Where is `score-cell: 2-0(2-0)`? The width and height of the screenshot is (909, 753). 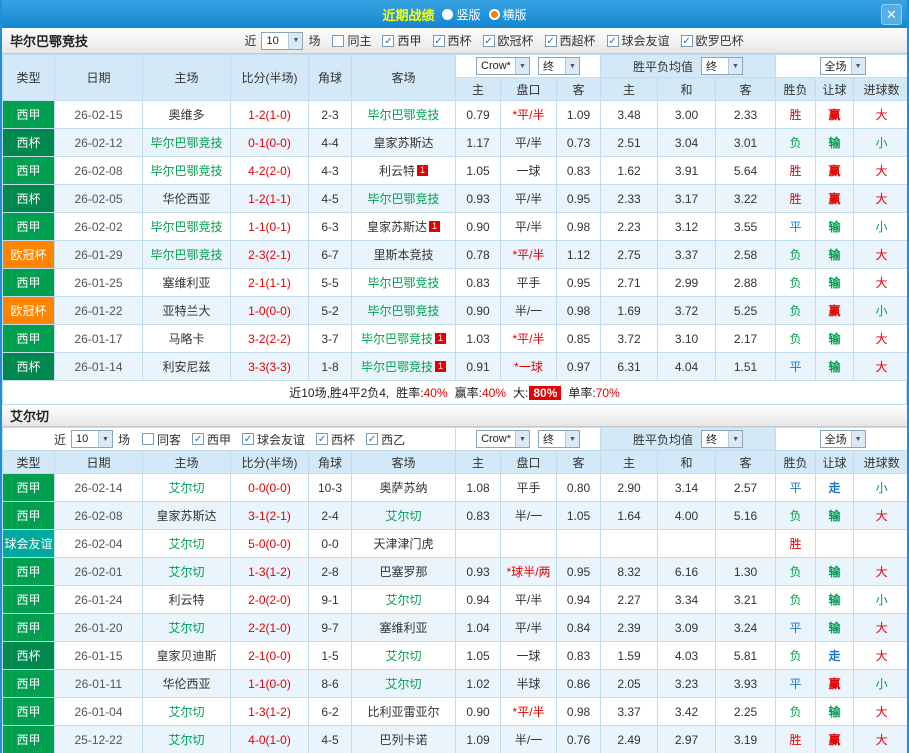
score-cell: 2-0(2-0) is located at coordinates (269, 599).